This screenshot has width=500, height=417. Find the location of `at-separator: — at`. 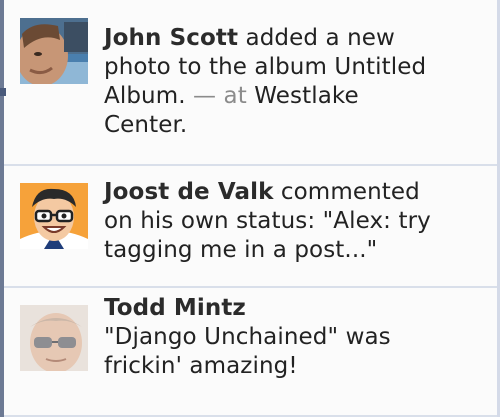

at-separator: — at is located at coordinates (220, 96).